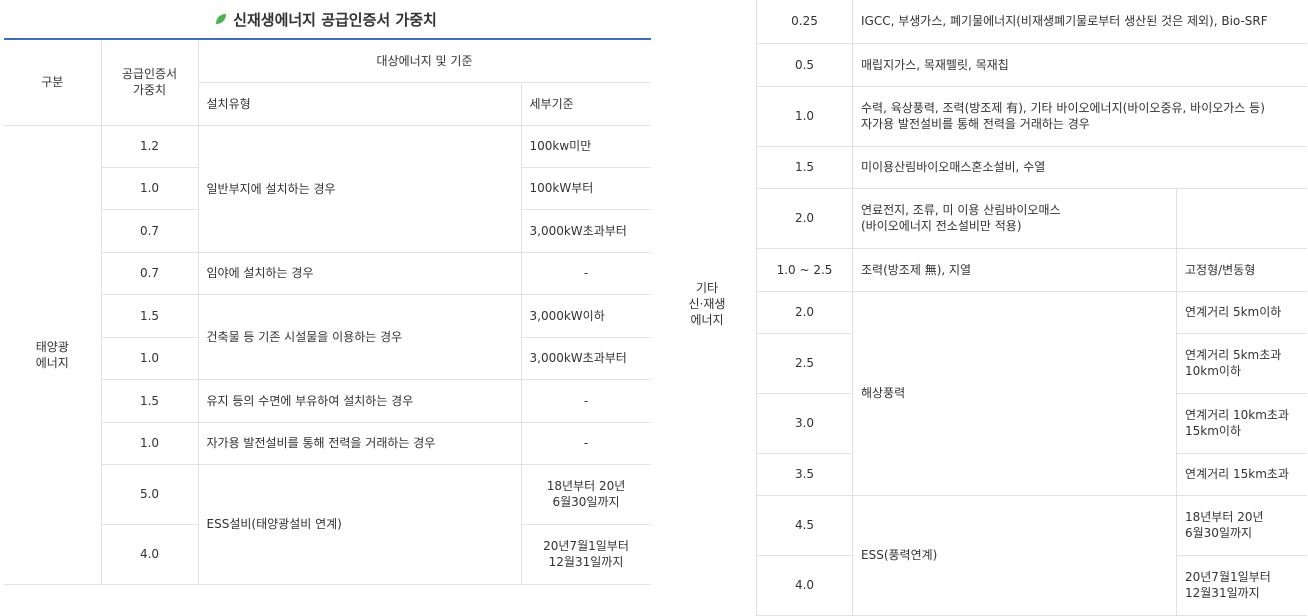 The width and height of the screenshot is (1308, 616). What do you see at coordinates (150, 494) in the screenshot?
I see `weight-cell: 5.0` at bounding box center [150, 494].